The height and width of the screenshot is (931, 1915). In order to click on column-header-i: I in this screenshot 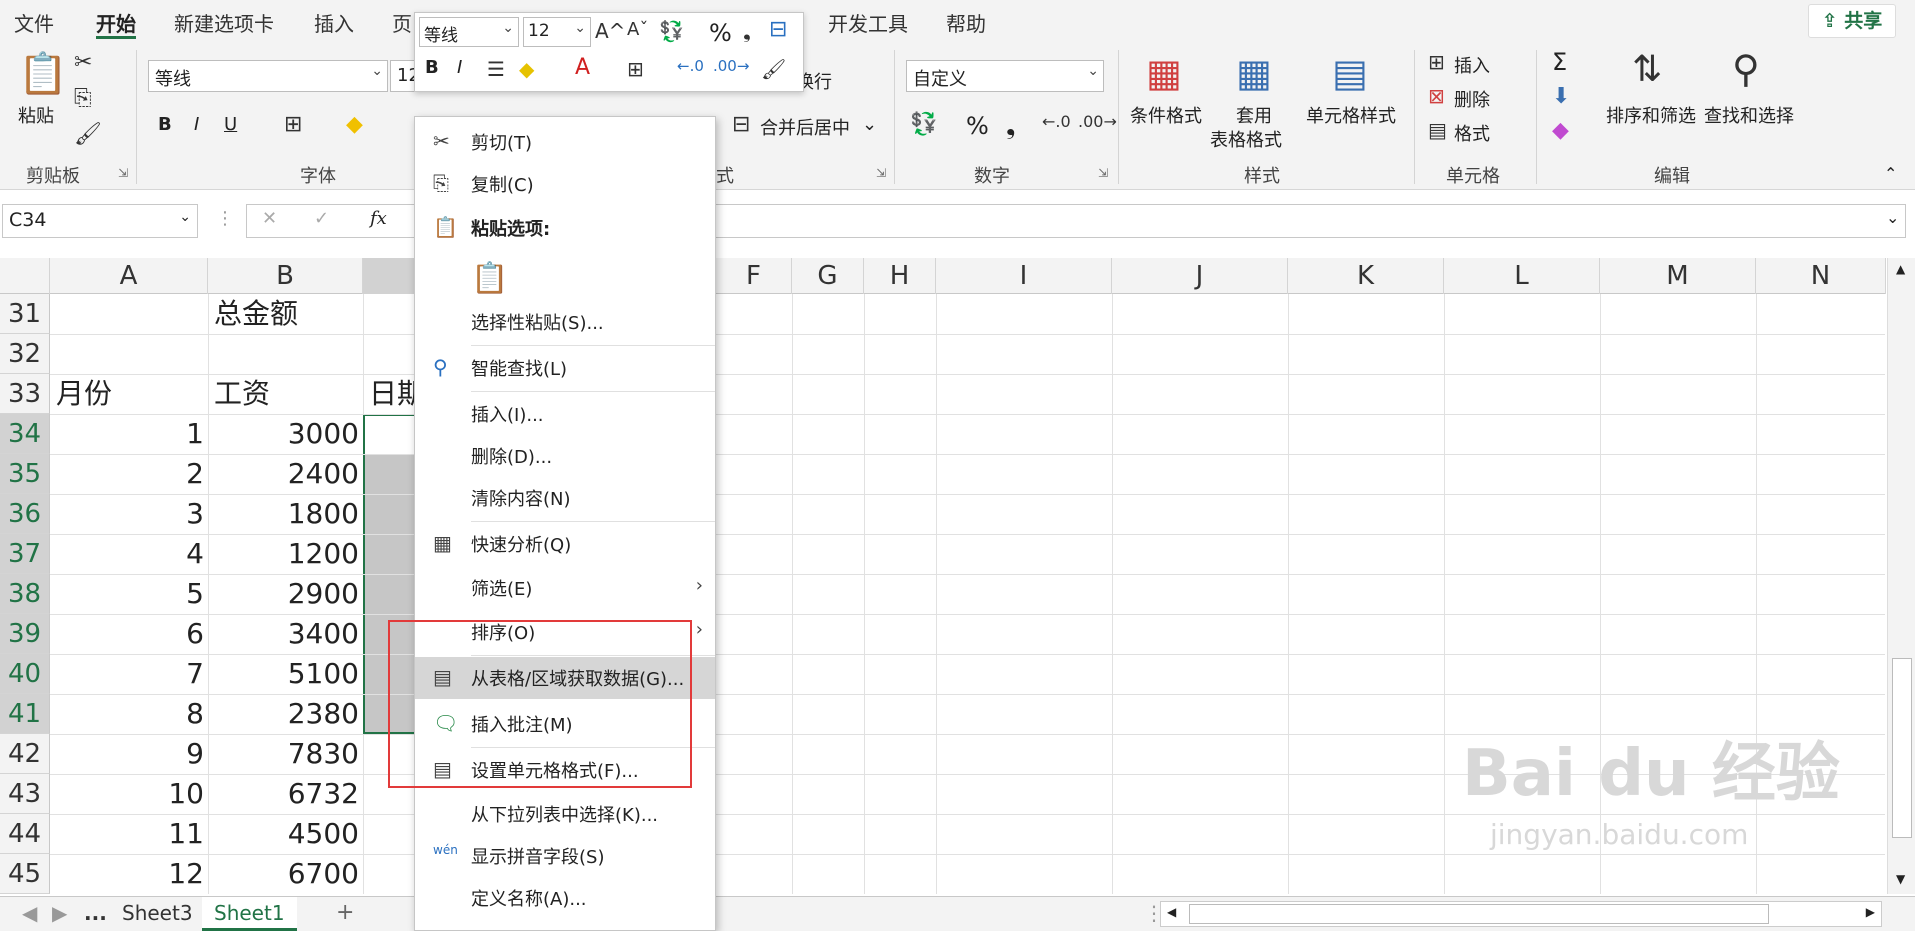, I will do `click(1024, 276)`.